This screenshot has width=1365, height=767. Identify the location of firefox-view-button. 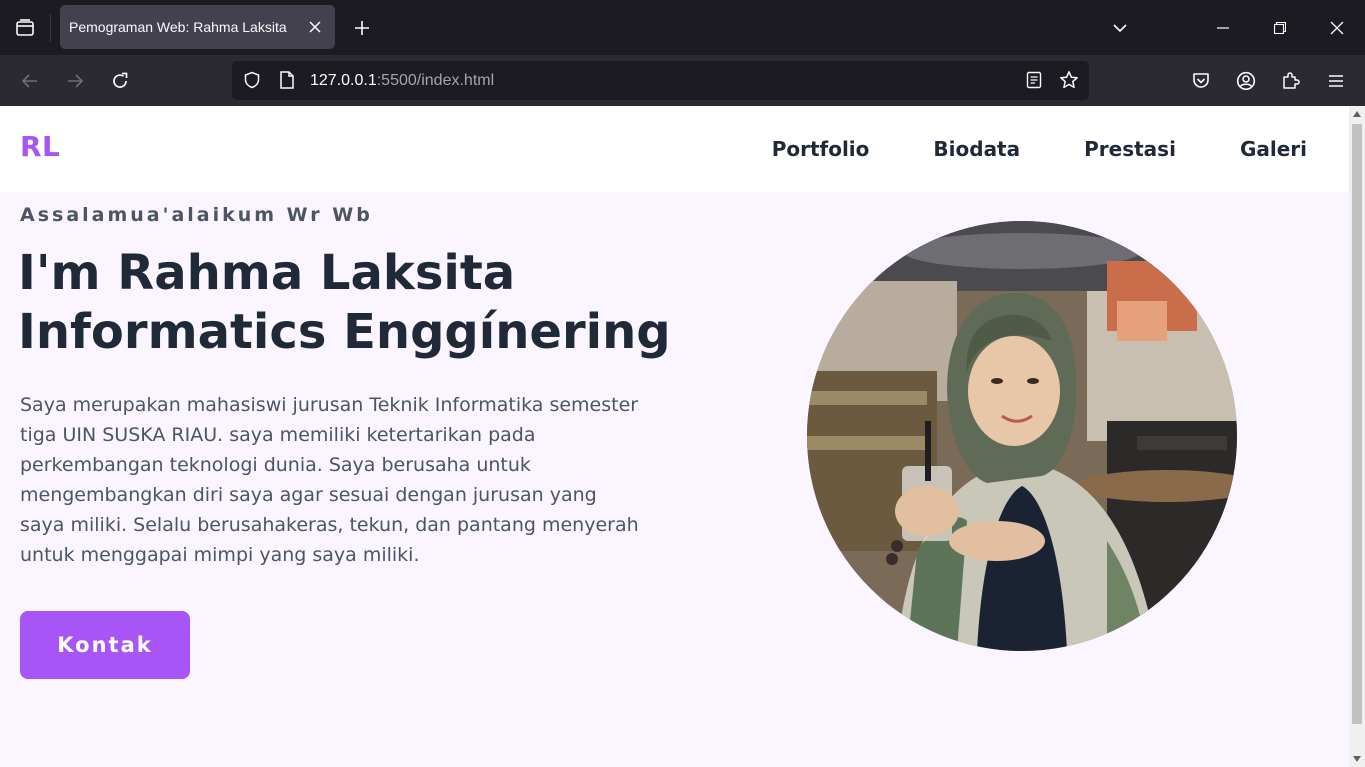
(25, 28).